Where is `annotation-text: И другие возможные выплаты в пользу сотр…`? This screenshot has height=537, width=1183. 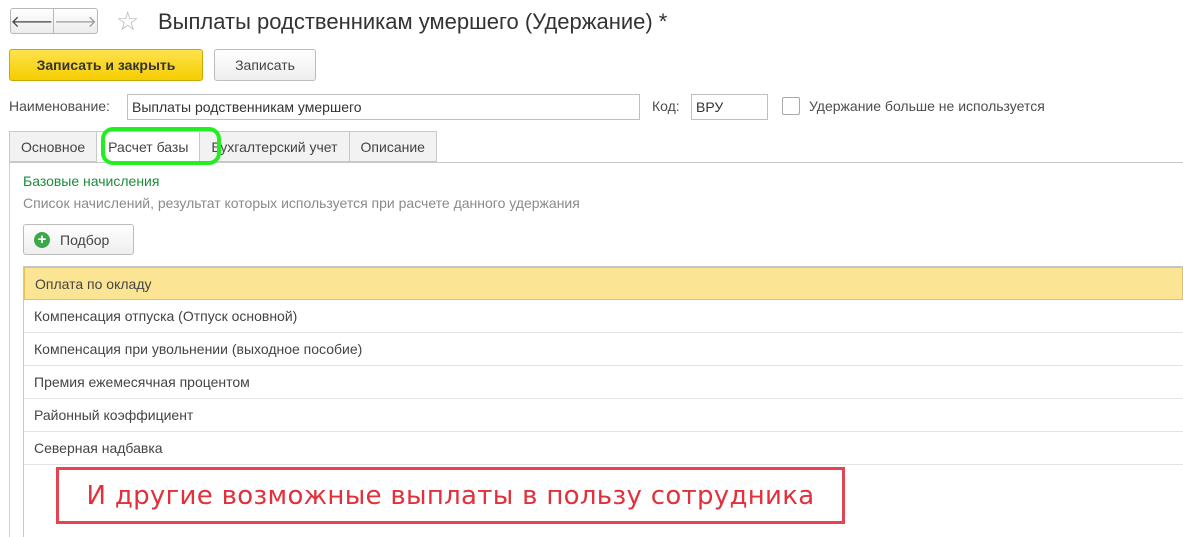
annotation-text: И другие возможные выплаты в пользу сотр… is located at coordinates (450, 495).